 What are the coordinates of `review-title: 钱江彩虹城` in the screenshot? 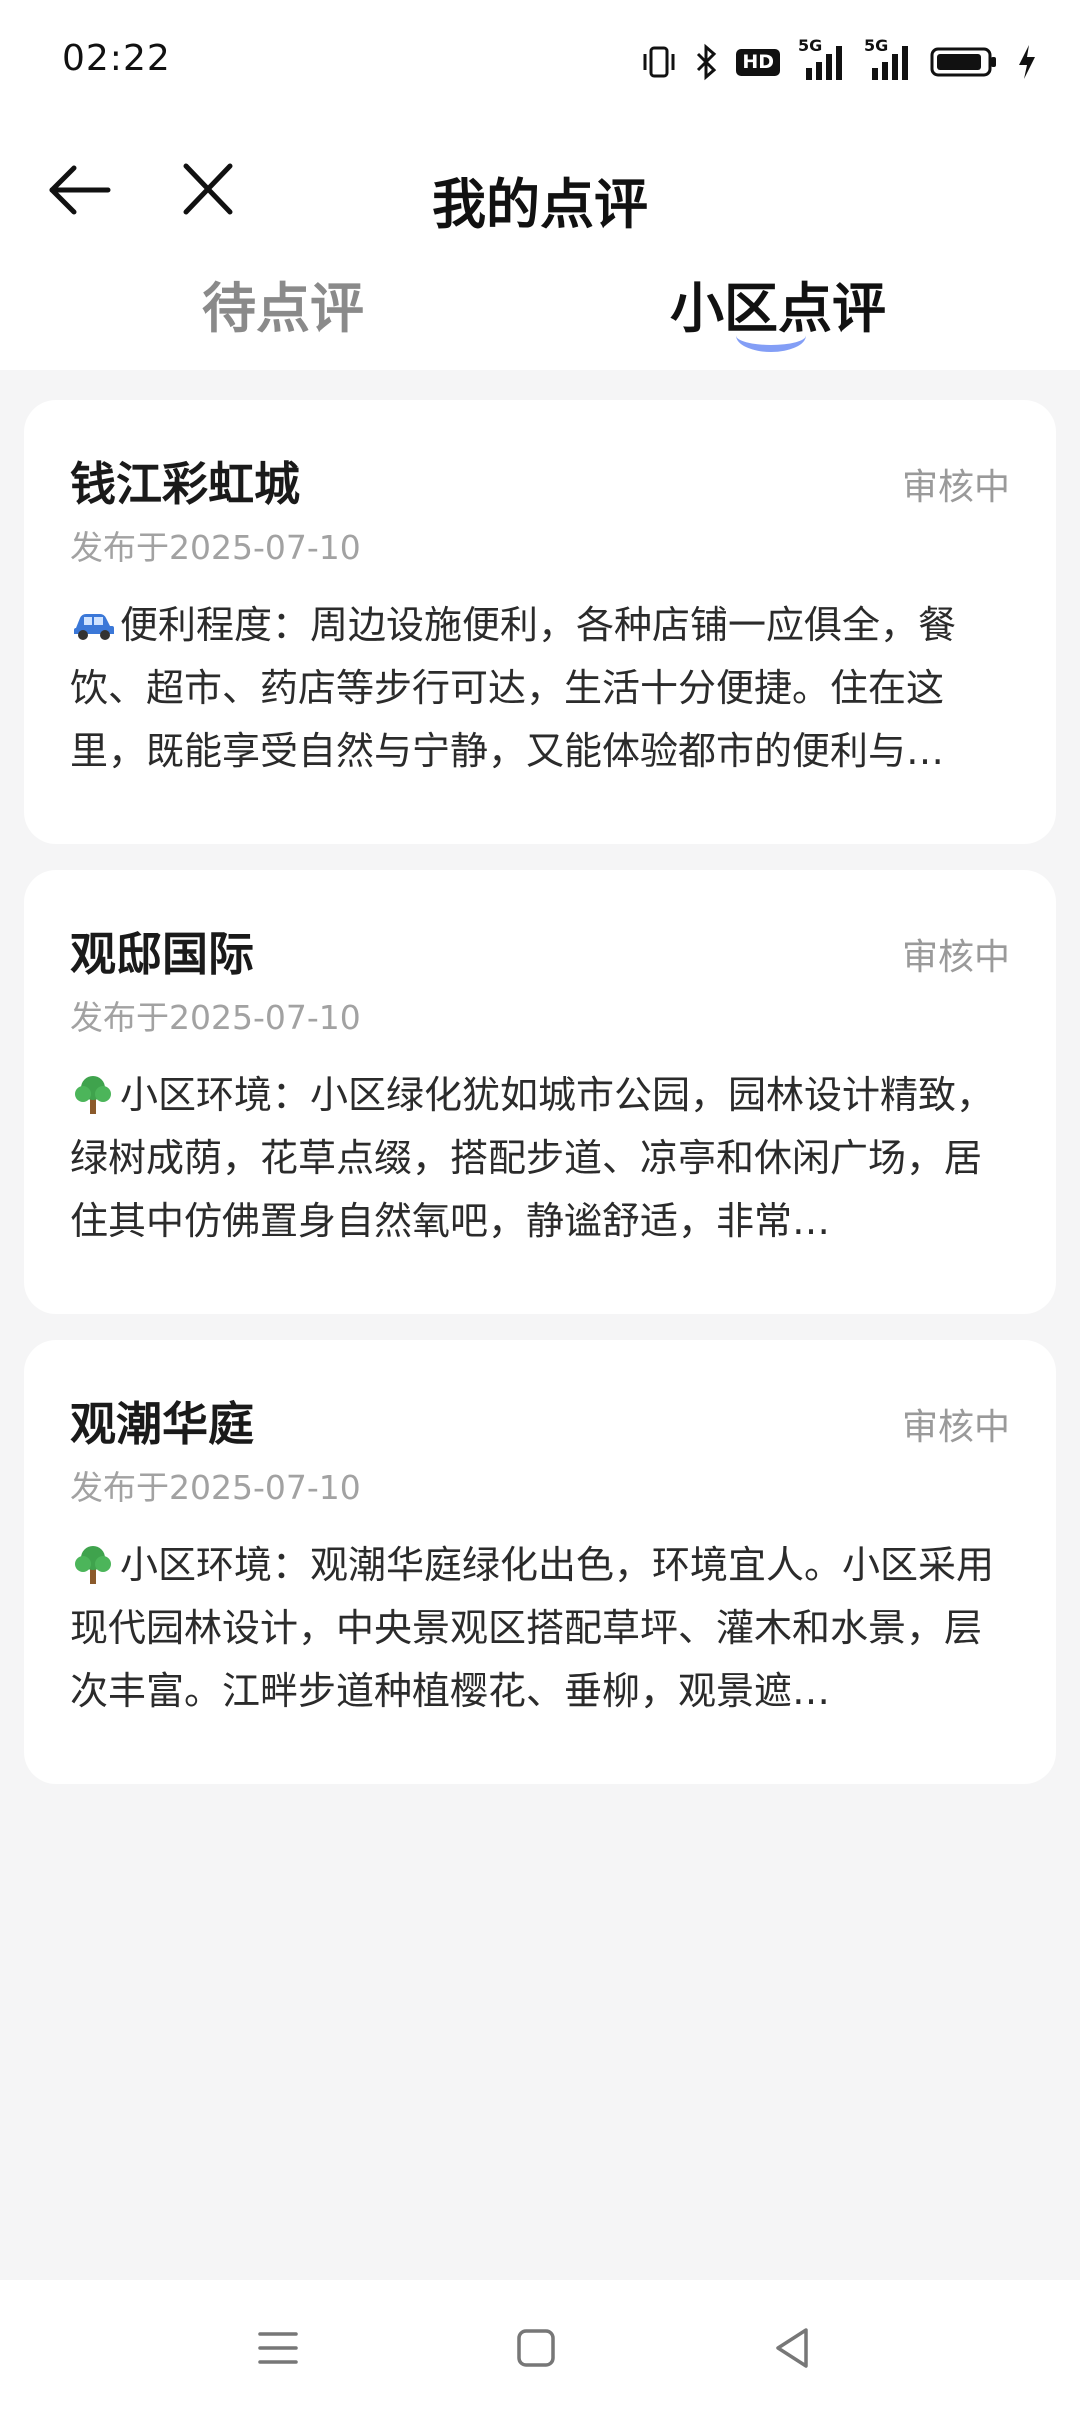 It's located at (185, 484).